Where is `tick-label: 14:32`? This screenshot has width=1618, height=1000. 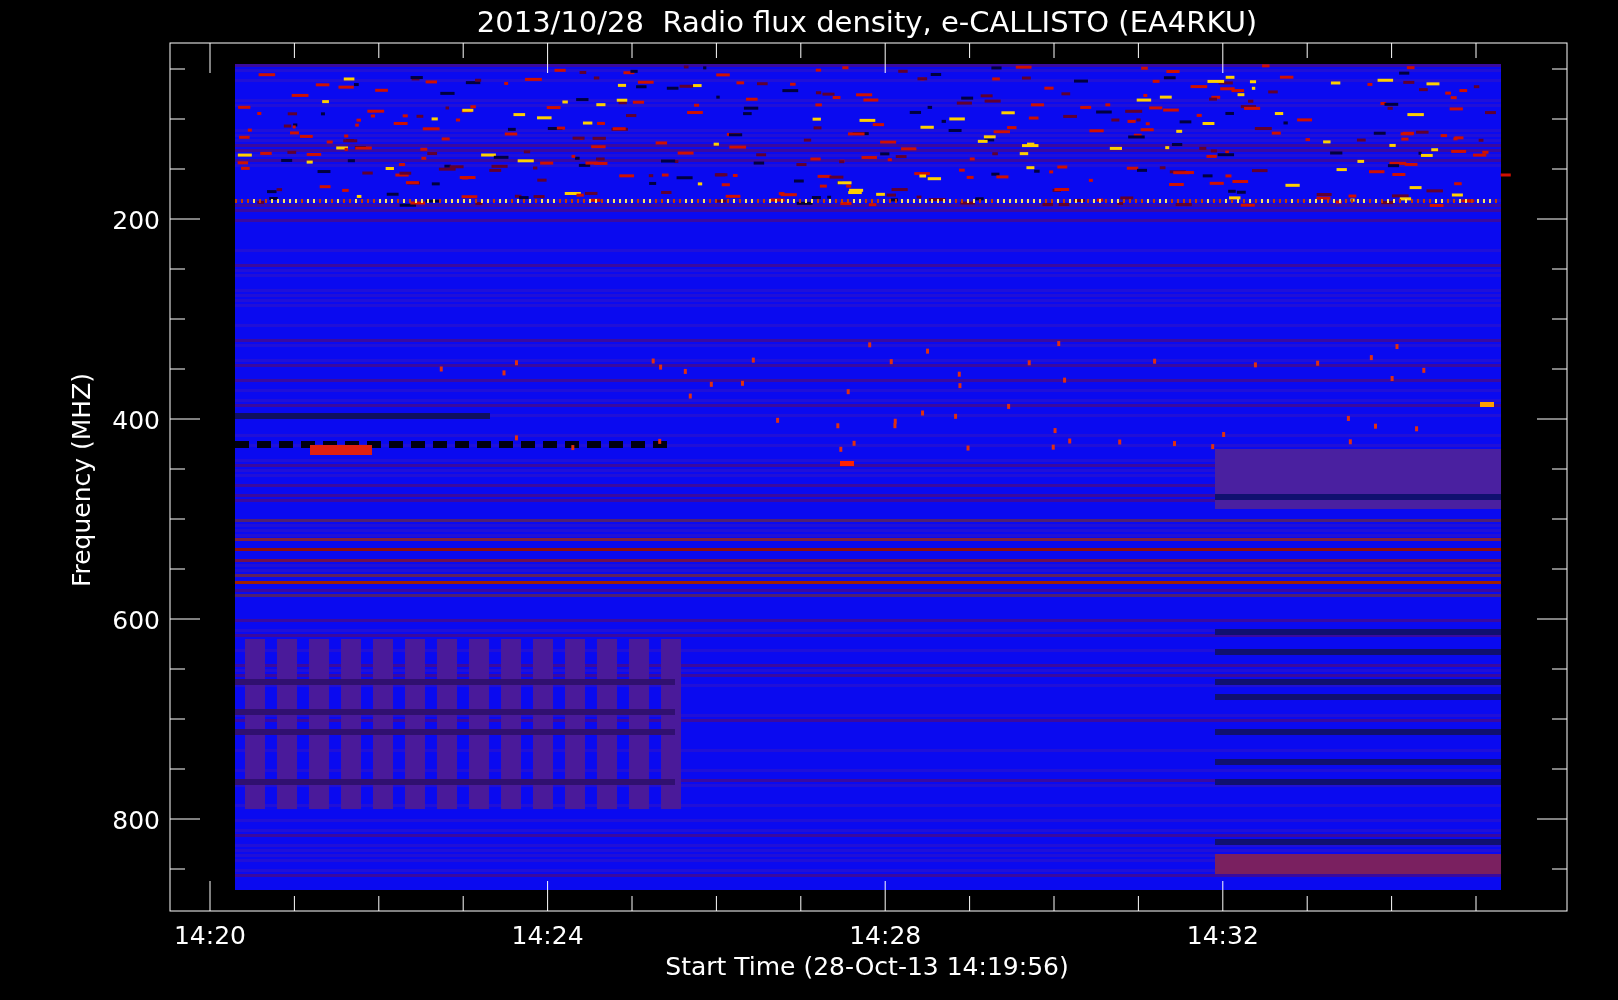 tick-label: 14:32 is located at coordinates (1222, 935).